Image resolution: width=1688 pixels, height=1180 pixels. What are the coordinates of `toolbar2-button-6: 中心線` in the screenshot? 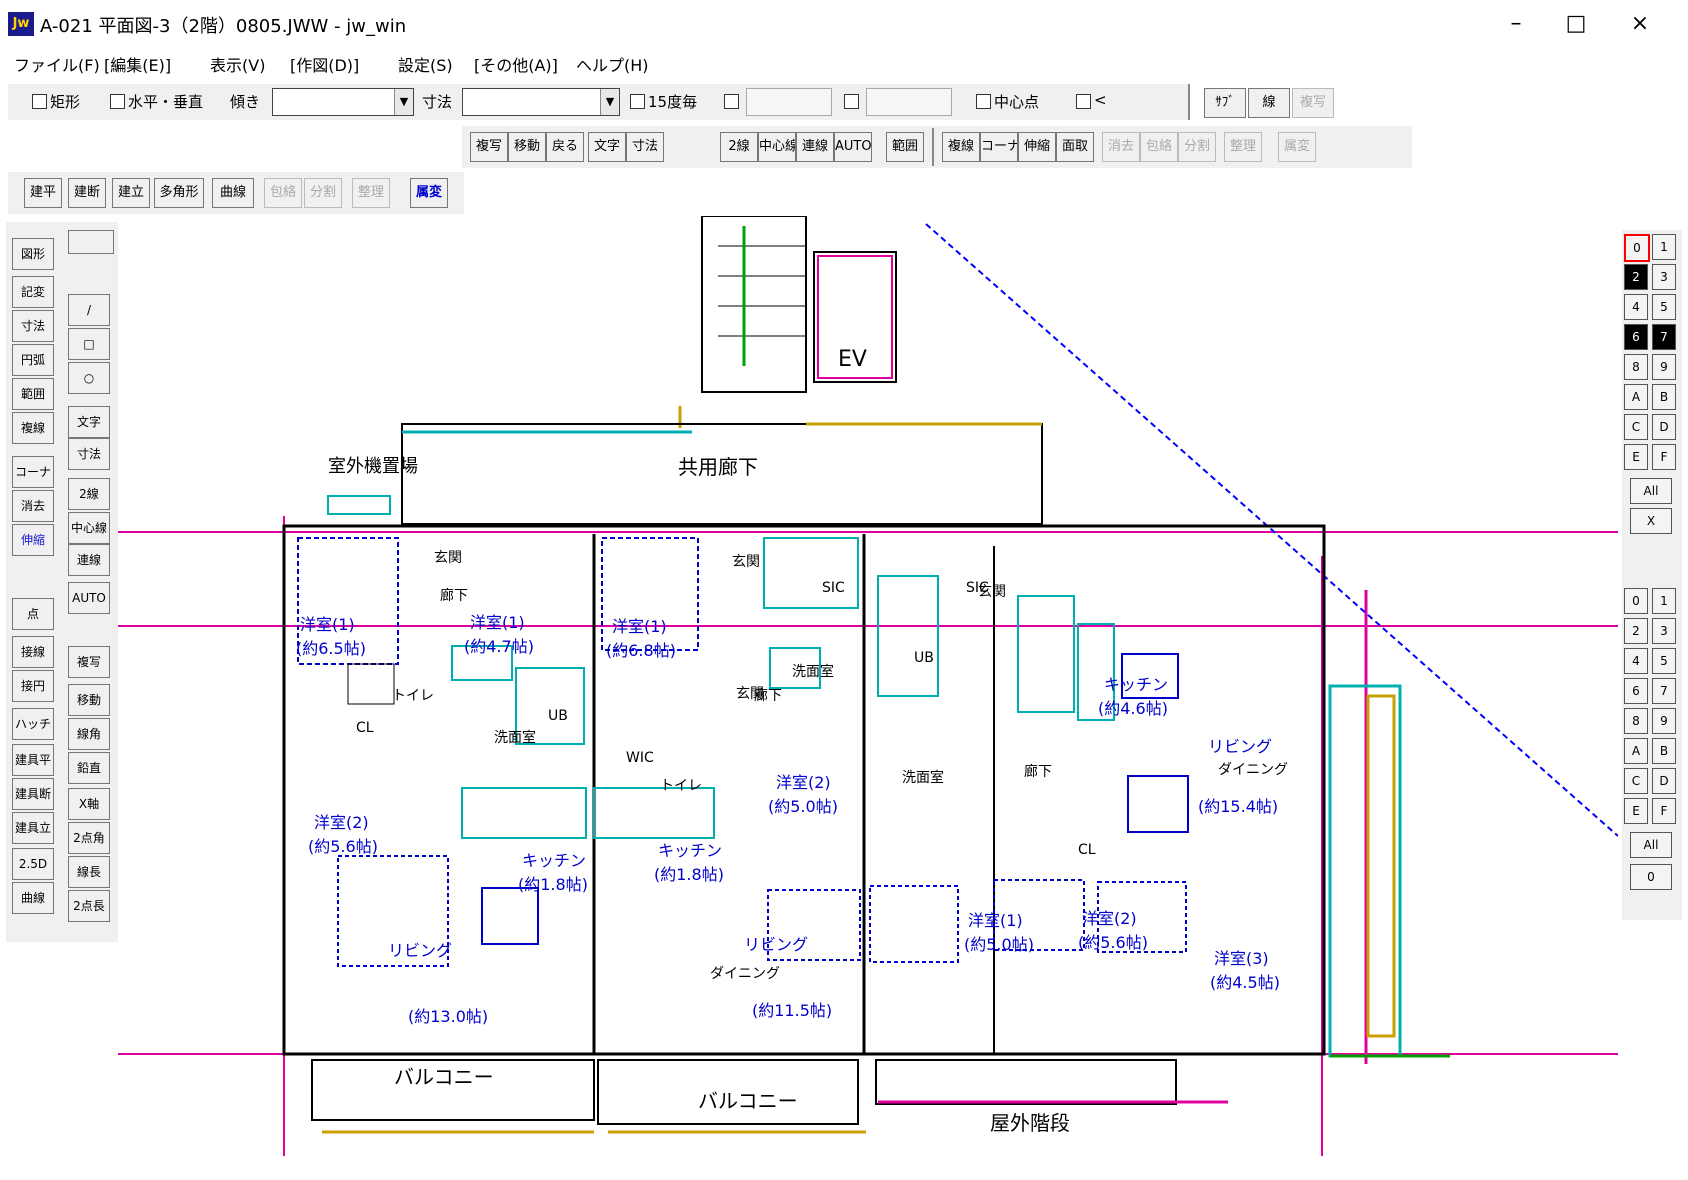 It's located at (777, 147).